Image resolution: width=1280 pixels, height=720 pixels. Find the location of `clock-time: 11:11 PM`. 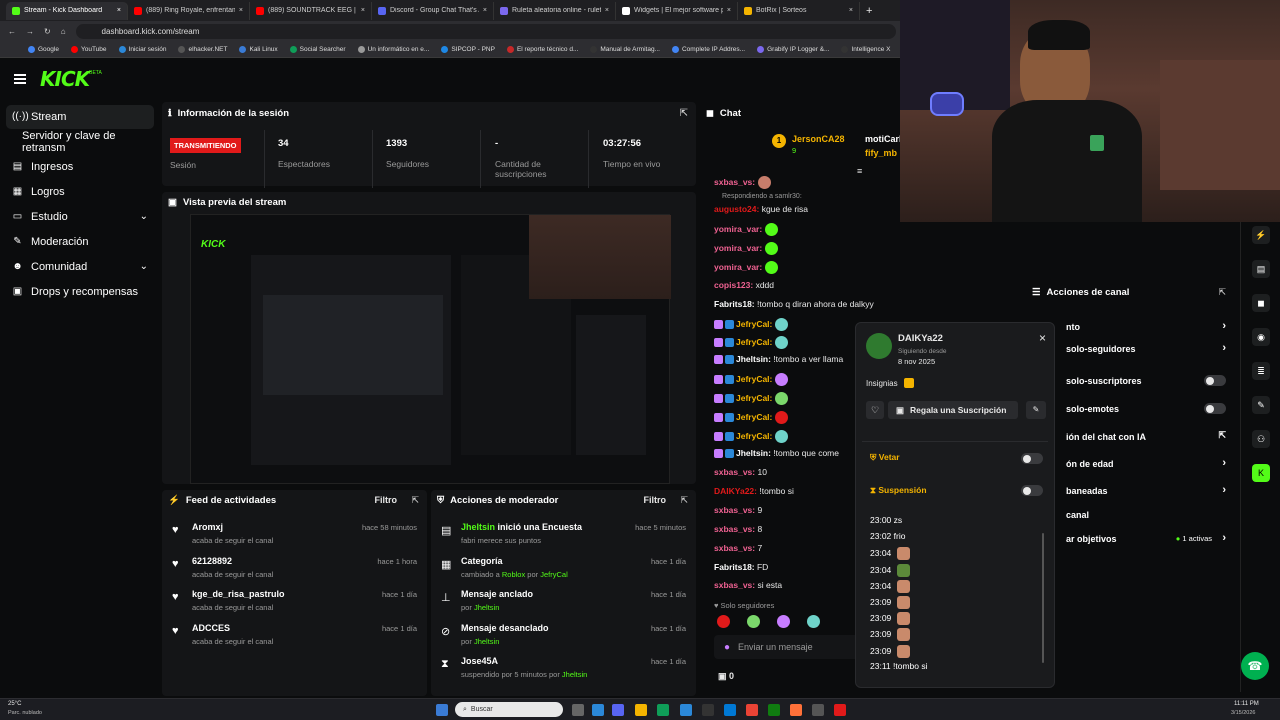

clock-time: 11:11 PM is located at coordinates (1246, 704).